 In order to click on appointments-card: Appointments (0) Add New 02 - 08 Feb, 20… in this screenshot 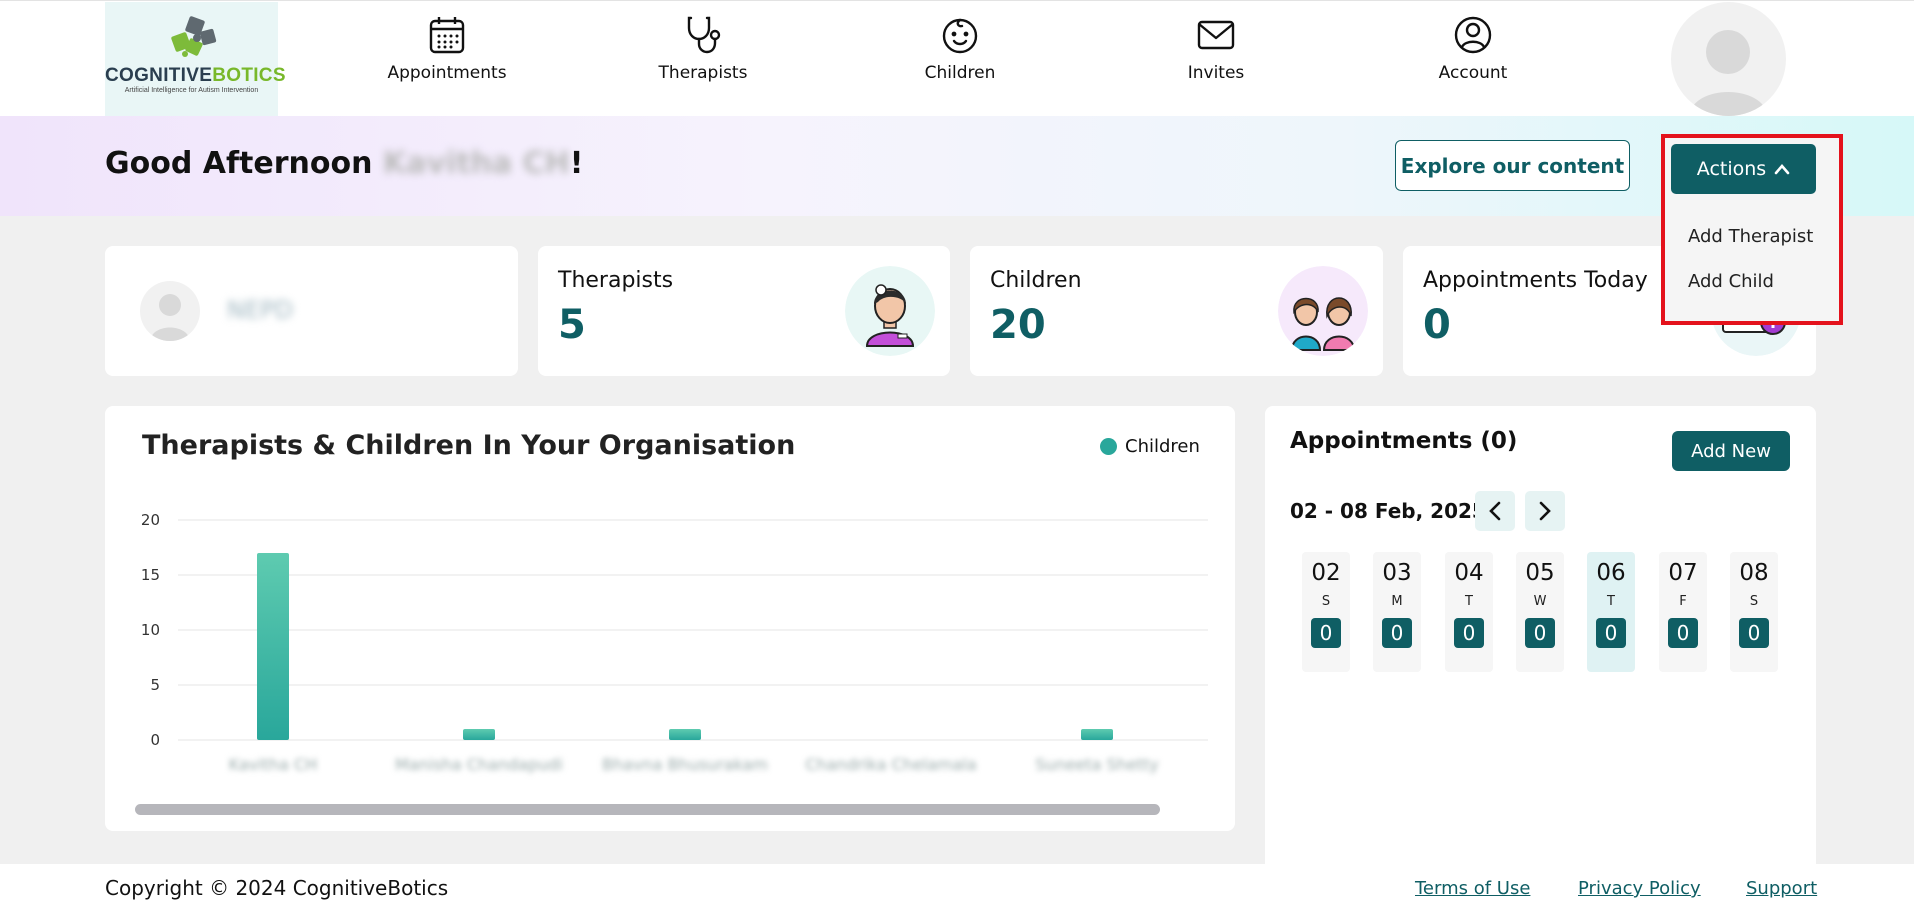, I will do `click(1540, 641)`.